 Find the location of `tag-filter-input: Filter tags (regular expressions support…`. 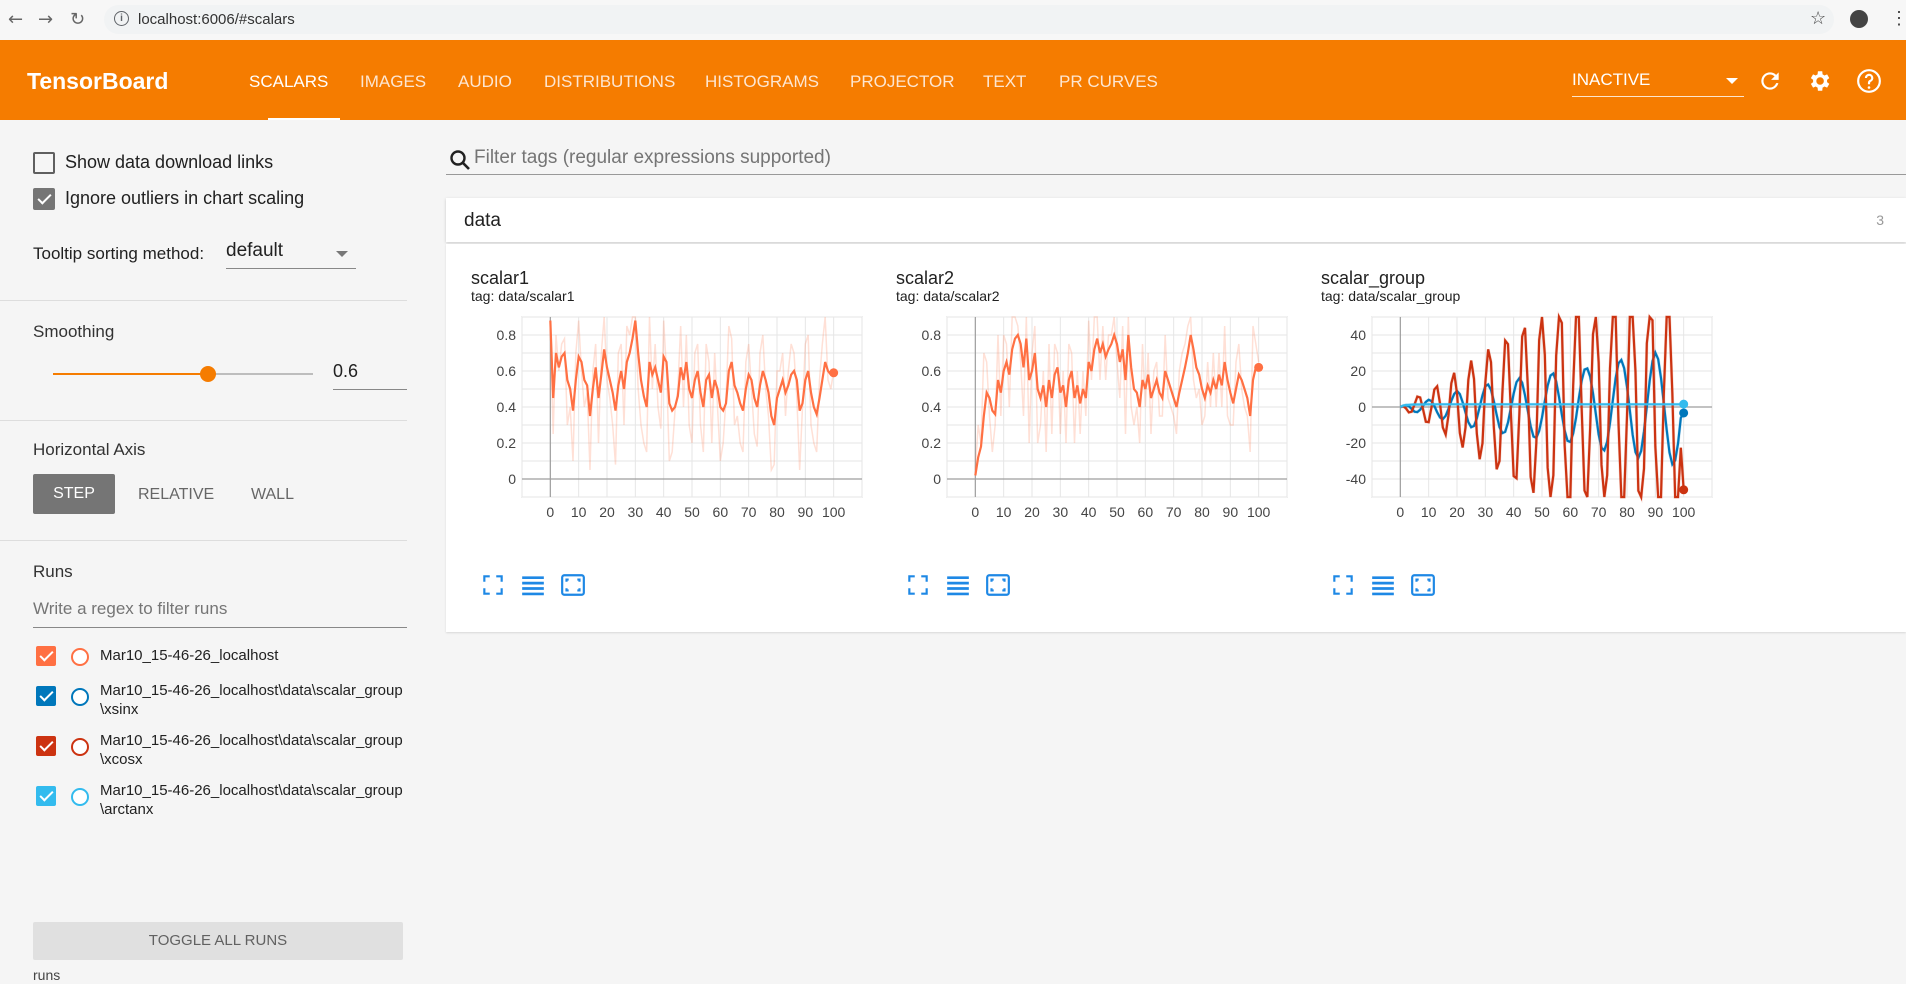

tag-filter-input: Filter tags (regular expressions support… is located at coordinates (652, 158).